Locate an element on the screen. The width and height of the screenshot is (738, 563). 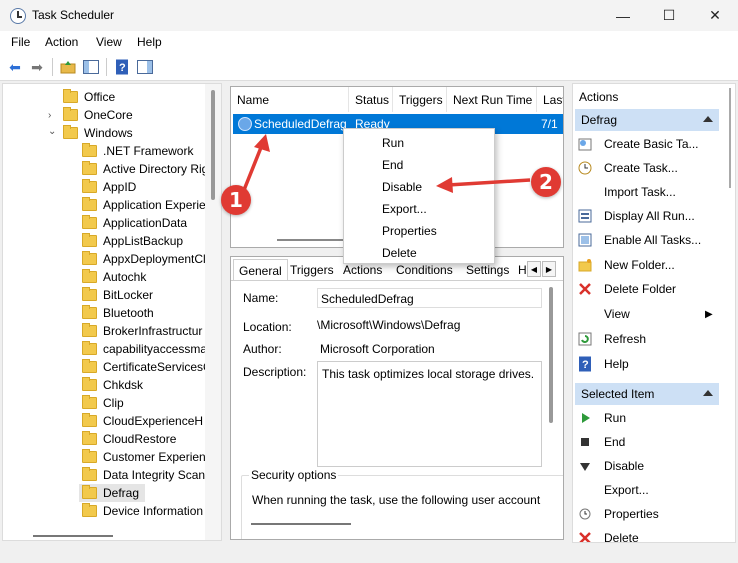
tree-item: ApplicationData is located at coordinates (133, 223).